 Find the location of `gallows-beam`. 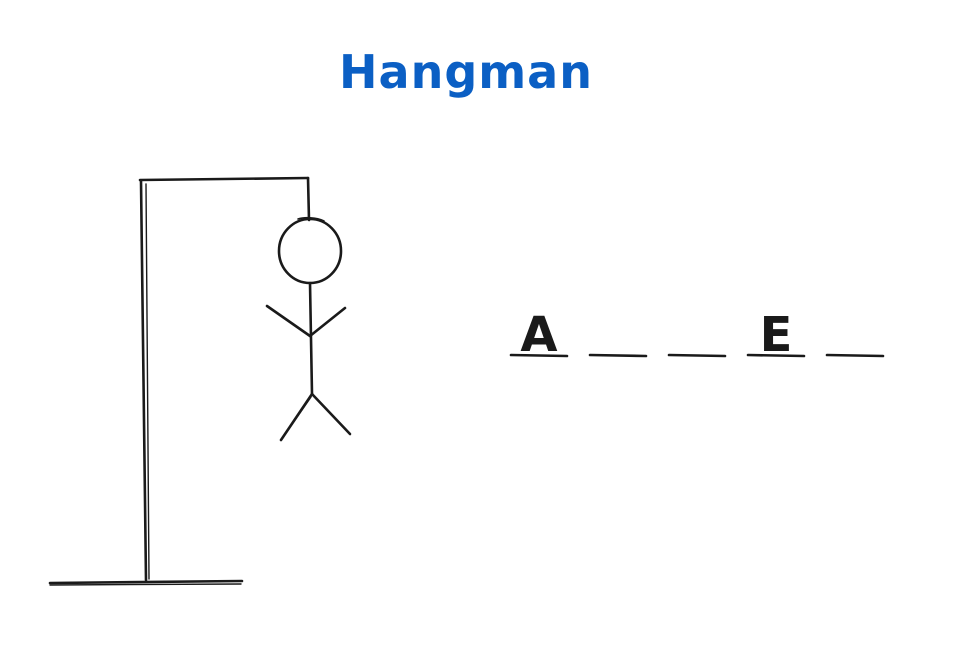

gallows-beam is located at coordinates (224, 179).